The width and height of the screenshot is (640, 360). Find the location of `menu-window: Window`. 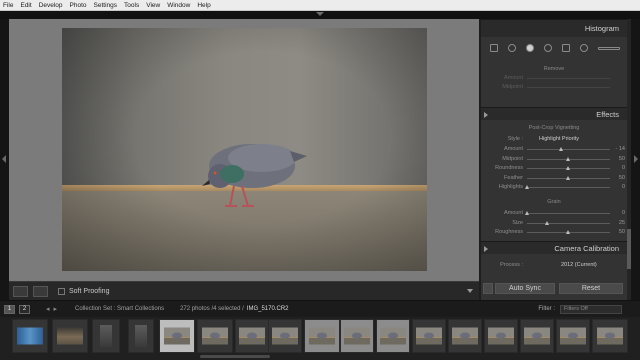

menu-window: Window is located at coordinates (178, 5).